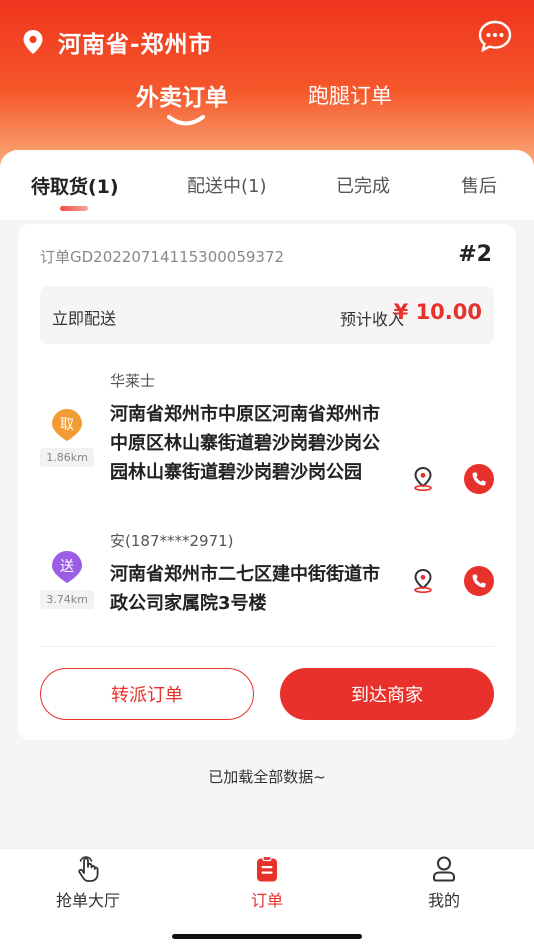 This screenshot has width=534, height=950. What do you see at coordinates (245, 589) in the screenshot?
I see `delivery-address: 河南省郑州市二七区建中街街道市政公司家属院3号楼` at bounding box center [245, 589].